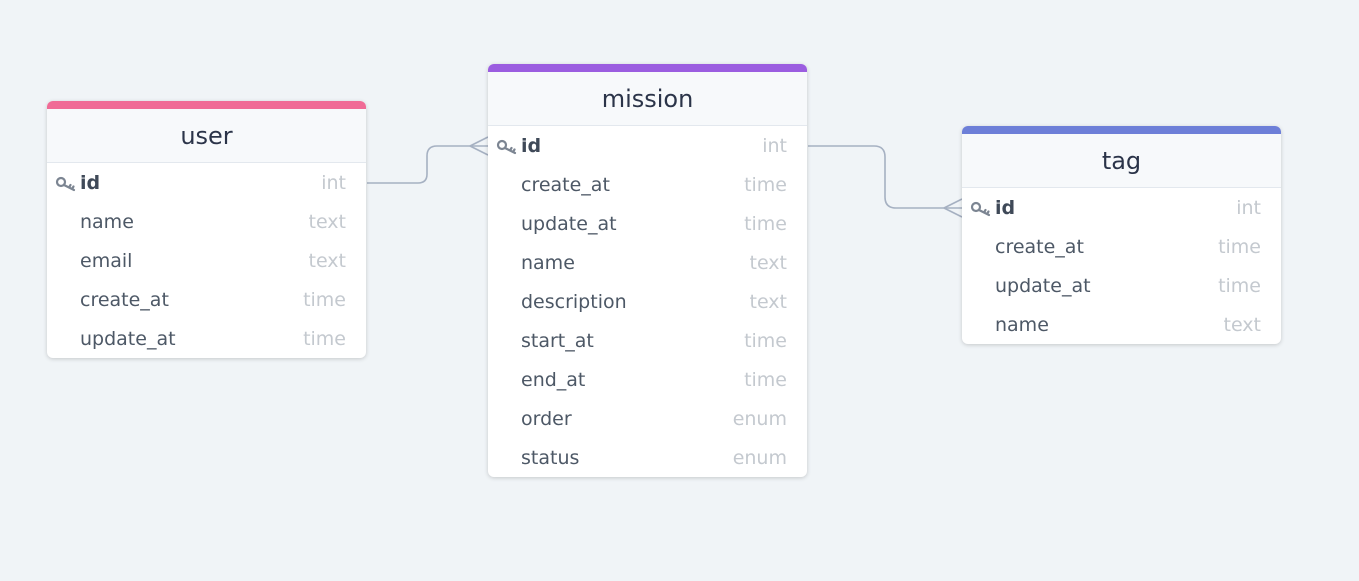  Describe the element at coordinates (427, 164) in the screenshot. I see `relationship-user-mission` at that location.